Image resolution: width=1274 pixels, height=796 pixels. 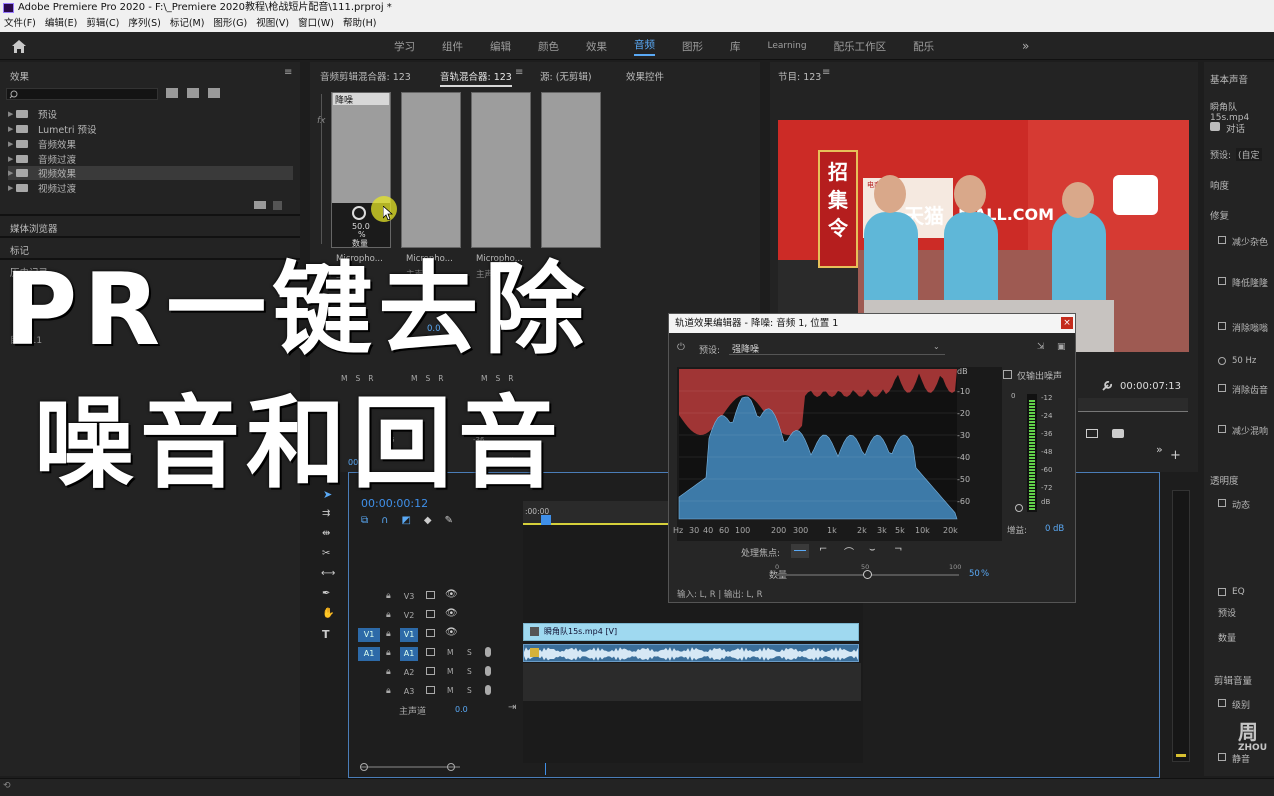 I want to click on track-header-v2: 🔒︎ V2 👁︎, so click(x=440, y=616).